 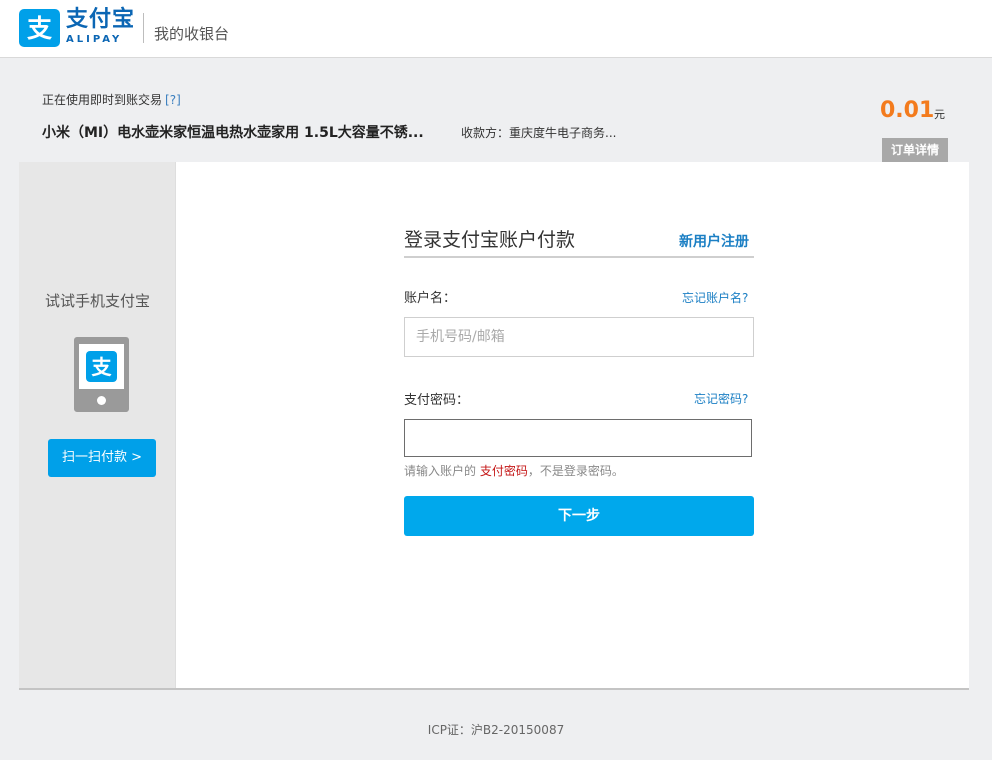 I want to click on amount-unit: 元, so click(x=939, y=114).